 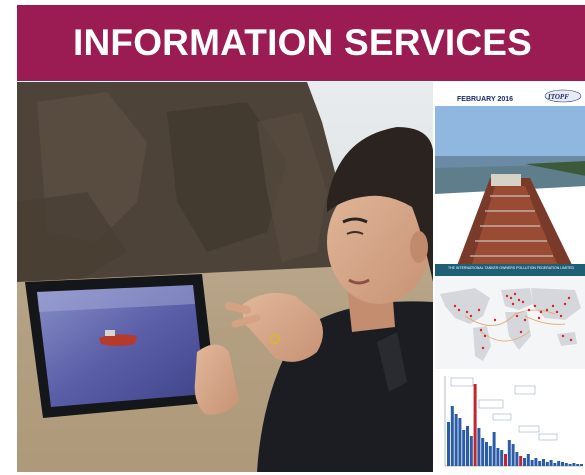 What do you see at coordinates (485, 99) in the screenshot?
I see `newsletter-date: FEBRUARY 2016` at bounding box center [485, 99].